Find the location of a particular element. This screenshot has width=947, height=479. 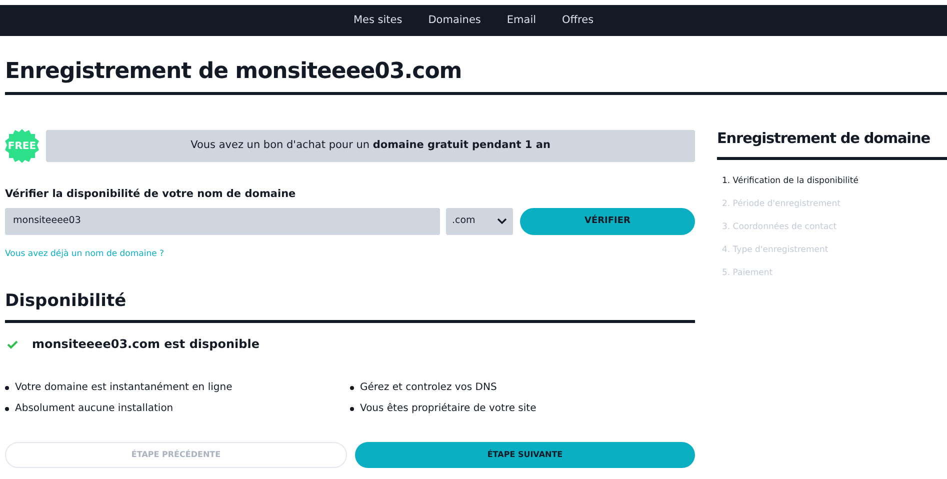

feature-text: Absolument aucune installation is located at coordinates (94, 409).